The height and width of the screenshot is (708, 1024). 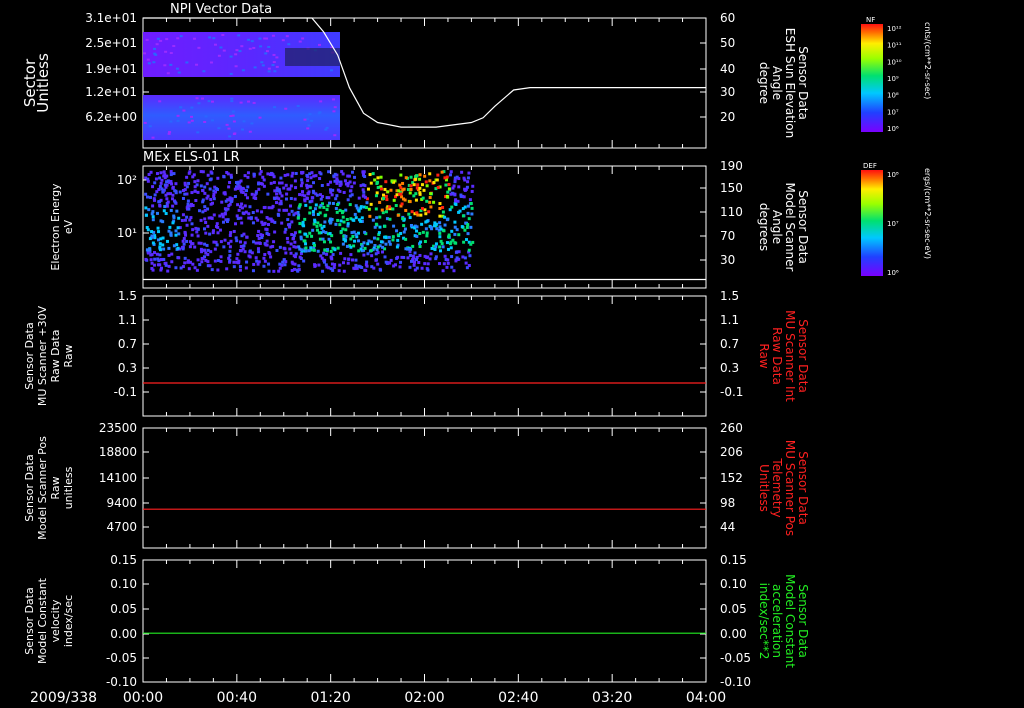 I want to click on y2-axis-label: Sensor Data, so click(x=803, y=488).